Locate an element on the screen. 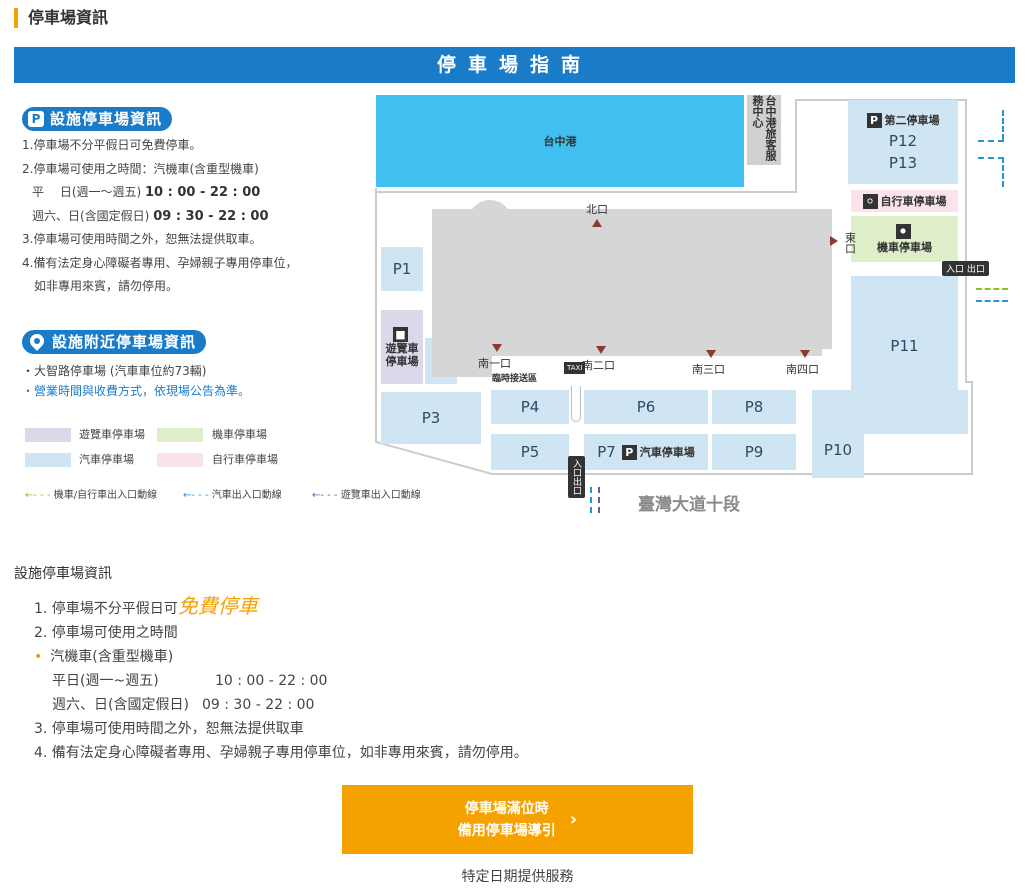 Image resolution: width=1036 pixels, height=896 pixels. chevron-right-icon: › is located at coordinates (573, 819).